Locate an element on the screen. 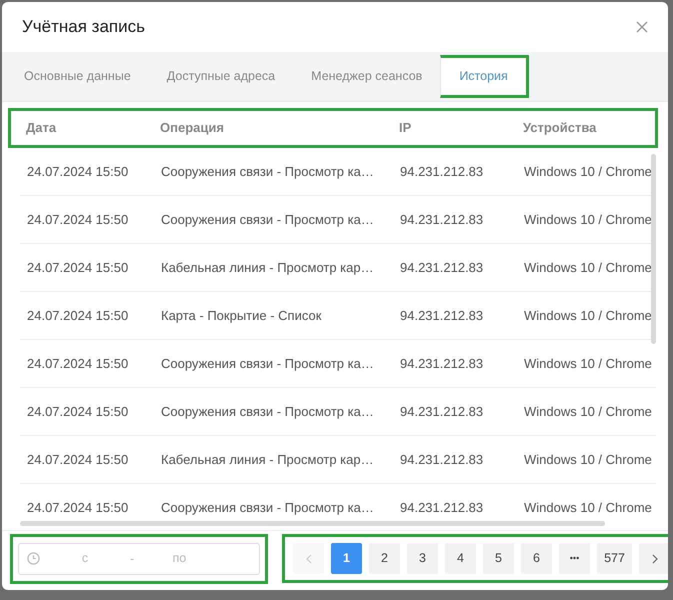 This screenshot has height=600, width=673. table-cell-text: Карта - Покрытие - Список is located at coordinates (241, 315).